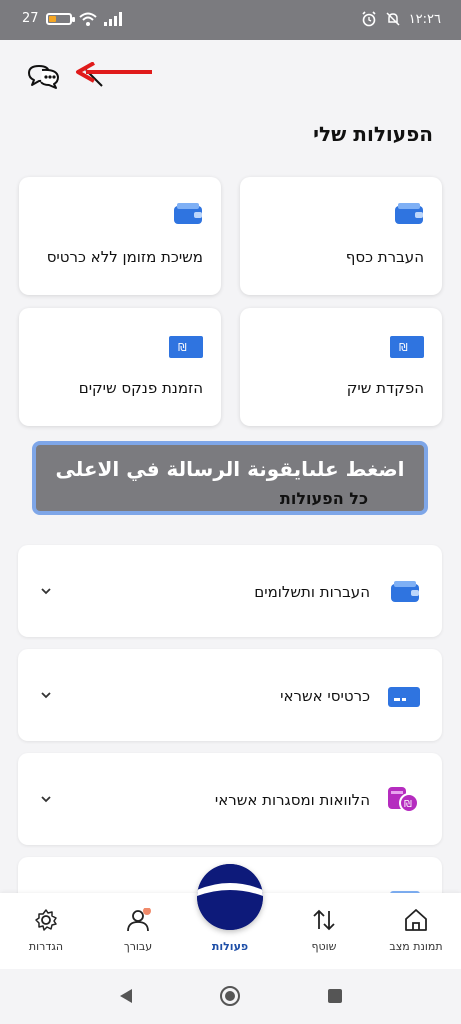  Describe the element at coordinates (373, 134) in the screenshot. I see `page-title: הפעולות שלי` at that location.